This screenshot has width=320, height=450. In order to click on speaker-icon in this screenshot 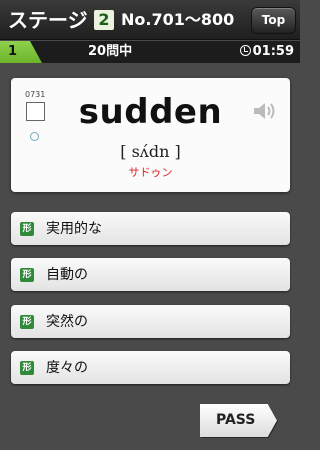, I will do `click(265, 111)`.